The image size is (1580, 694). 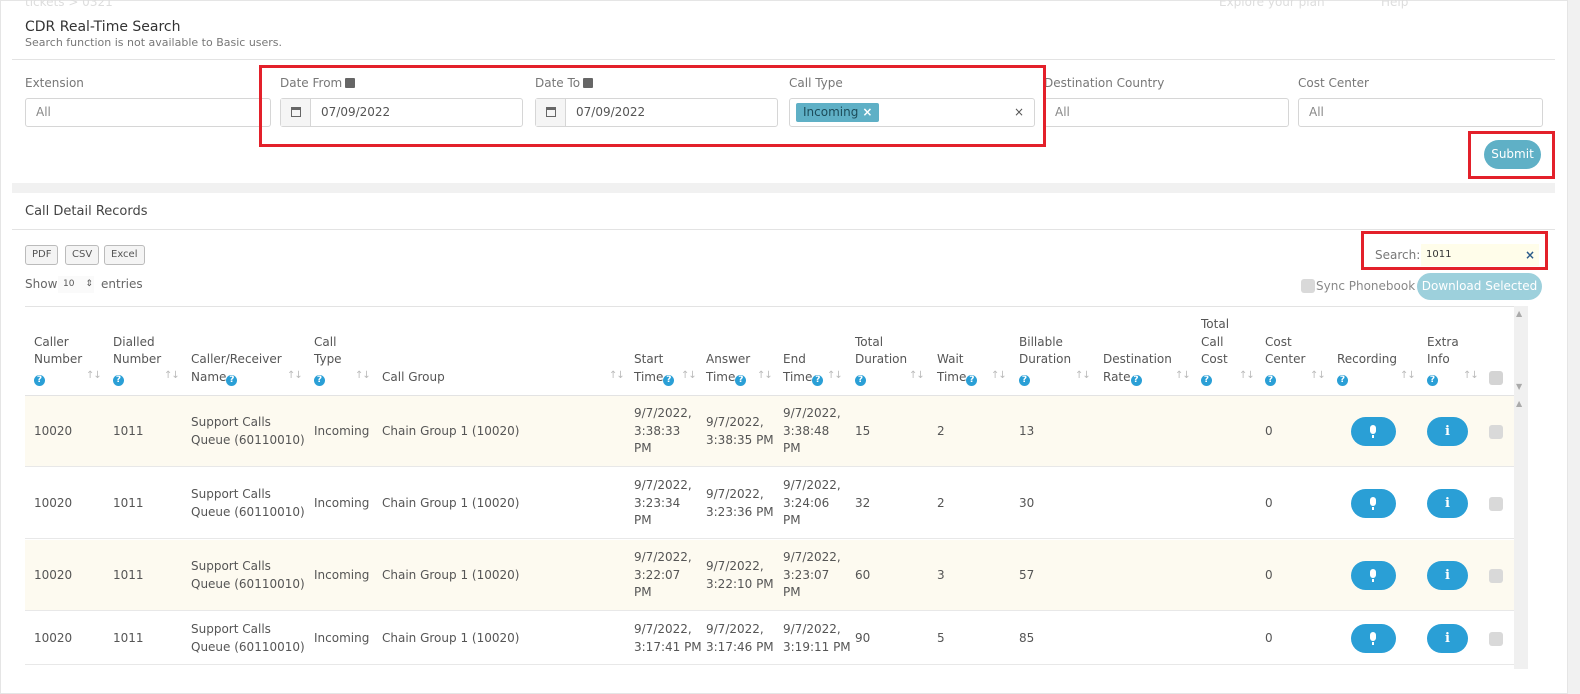 What do you see at coordinates (1215, 351) in the screenshot?
I see `column-header-total-call-cost: Total Call Cost?` at bounding box center [1215, 351].